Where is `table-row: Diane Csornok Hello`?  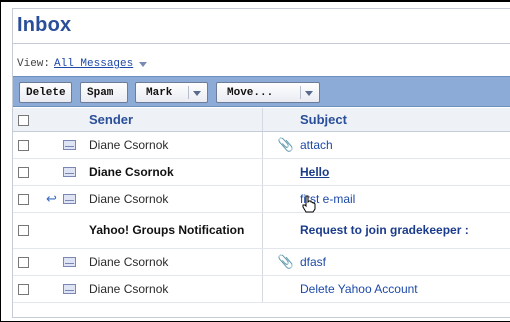
table-row: Diane Csornok Hello is located at coordinates (261, 172).